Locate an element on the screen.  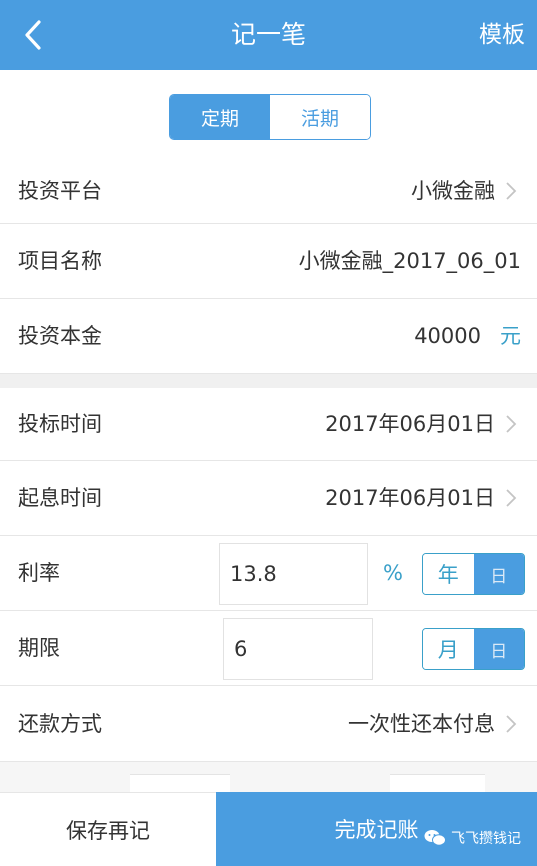
page-title: 记一笔 is located at coordinates (268, 34).